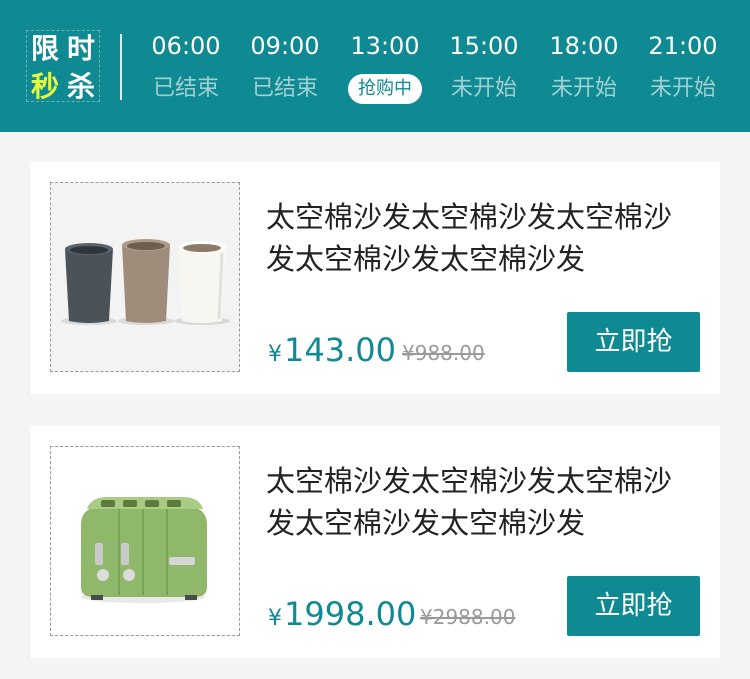 This screenshot has width=750, height=679. Describe the element at coordinates (81, 48) in the screenshot. I see `logo-char: 时` at that location.